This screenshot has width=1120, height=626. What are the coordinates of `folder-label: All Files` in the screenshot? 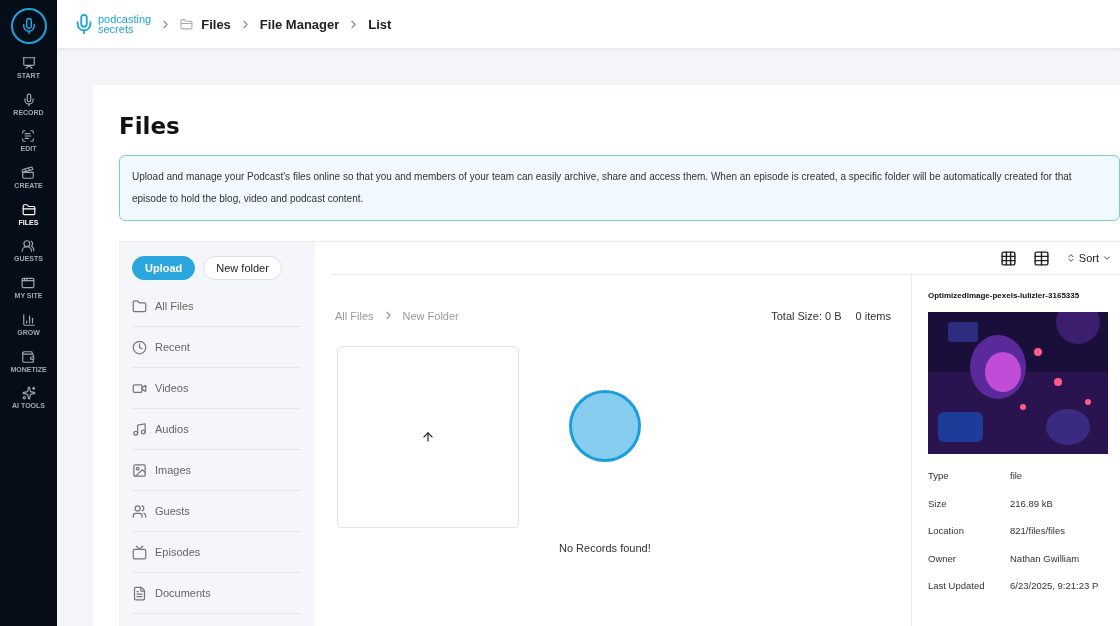 It's located at (174, 306).